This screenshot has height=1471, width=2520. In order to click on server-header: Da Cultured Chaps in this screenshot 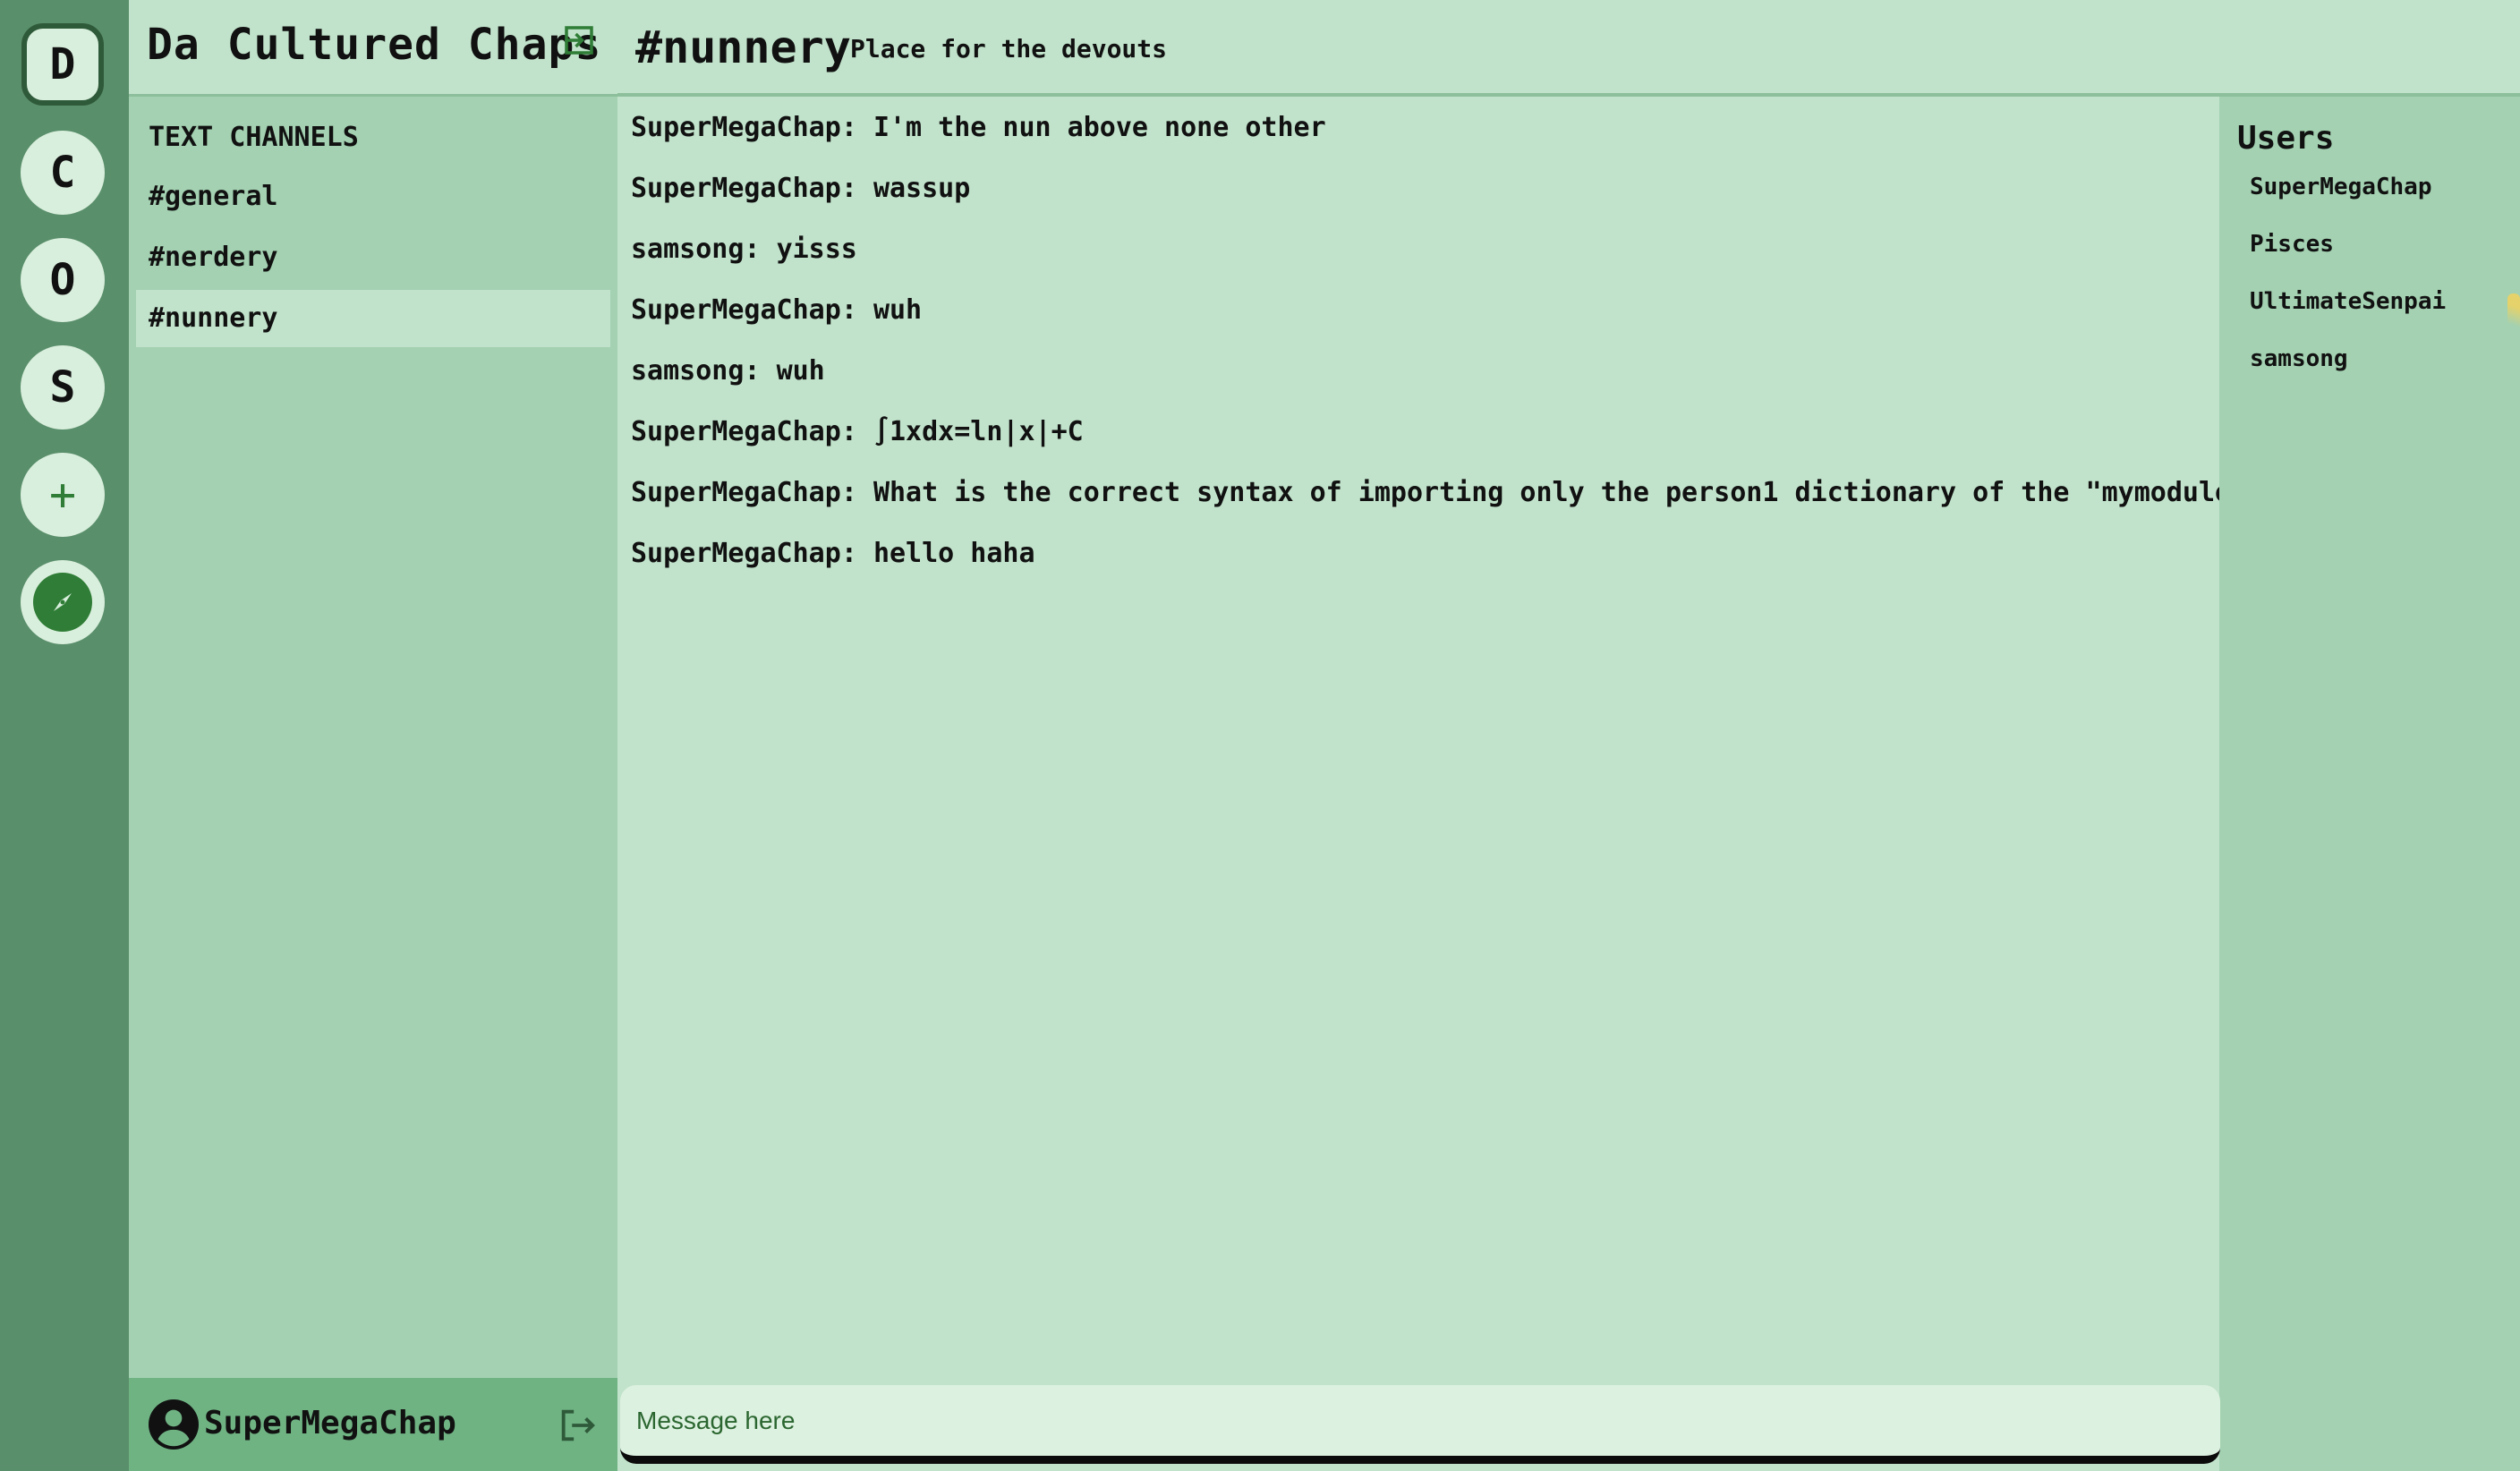, I will do `click(373, 49)`.